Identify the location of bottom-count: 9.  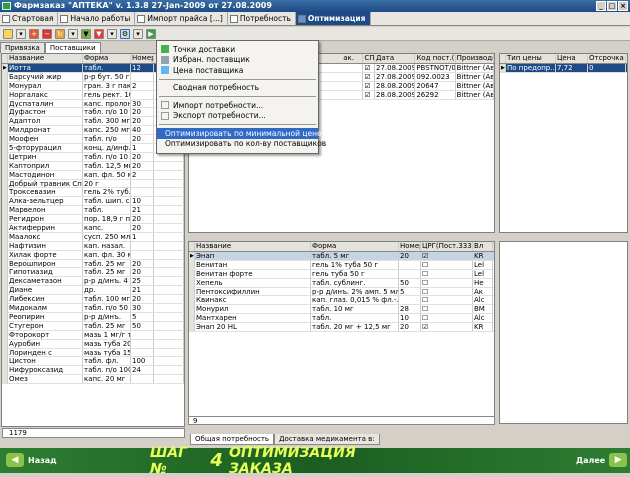
(195, 421).